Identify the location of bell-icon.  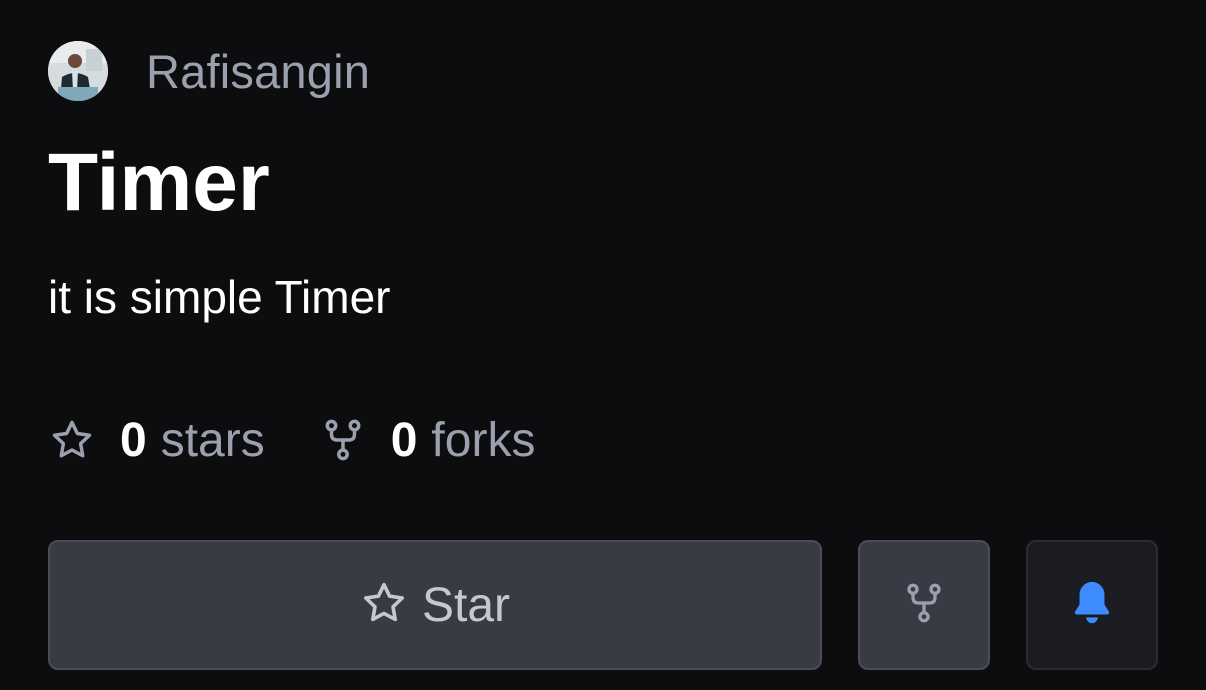
(1092, 605).